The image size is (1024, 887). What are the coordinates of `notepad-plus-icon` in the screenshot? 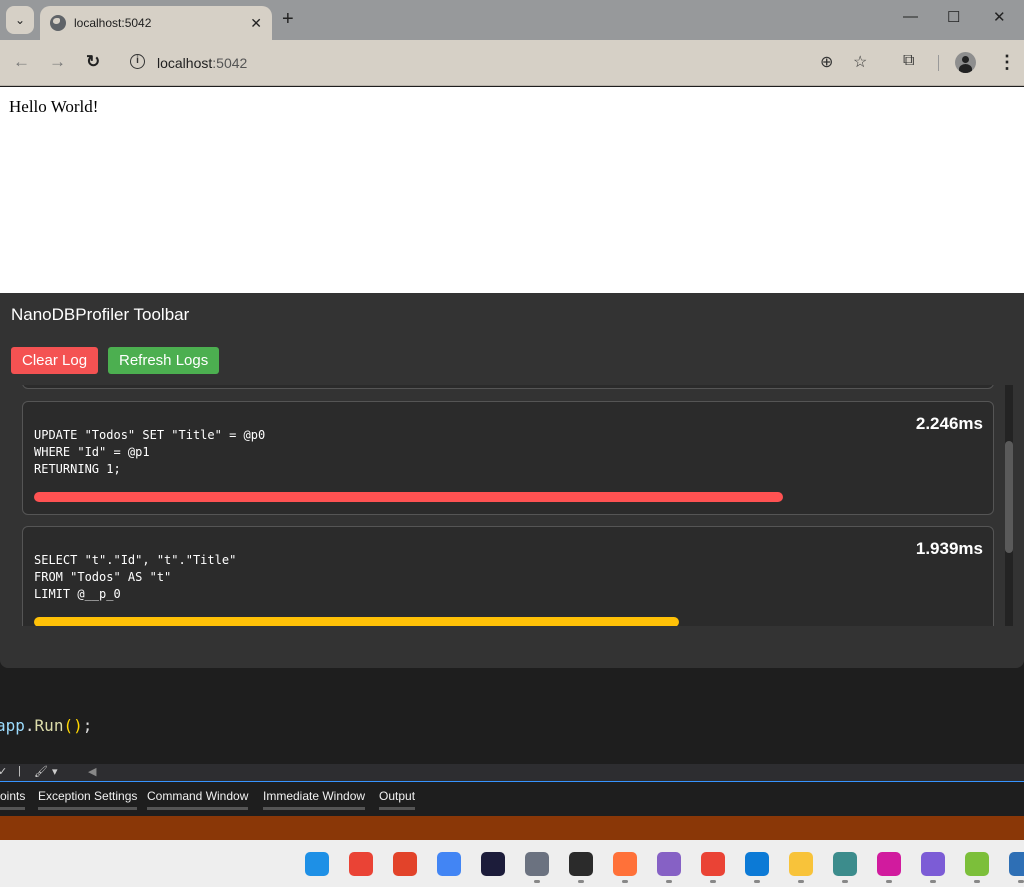 It's located at (977, 864).